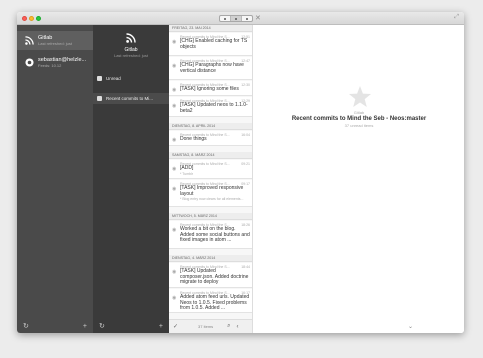  I want to click on view-mode-segmented-control, so click(236, 18).